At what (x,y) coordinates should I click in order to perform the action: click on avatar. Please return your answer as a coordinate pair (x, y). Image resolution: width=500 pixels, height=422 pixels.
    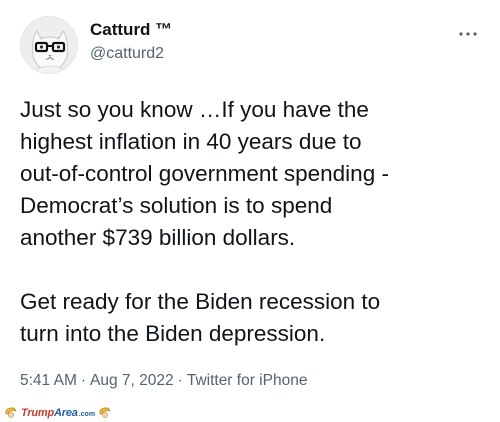
    Looking at the image, I should click on (49, 45).